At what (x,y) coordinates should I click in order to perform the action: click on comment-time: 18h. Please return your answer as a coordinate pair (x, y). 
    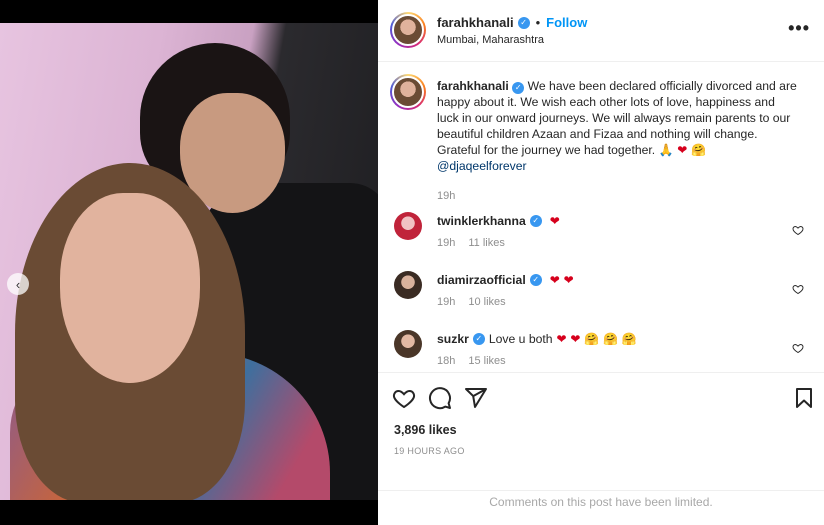
    Looking at the image, I should click on (446, 361).